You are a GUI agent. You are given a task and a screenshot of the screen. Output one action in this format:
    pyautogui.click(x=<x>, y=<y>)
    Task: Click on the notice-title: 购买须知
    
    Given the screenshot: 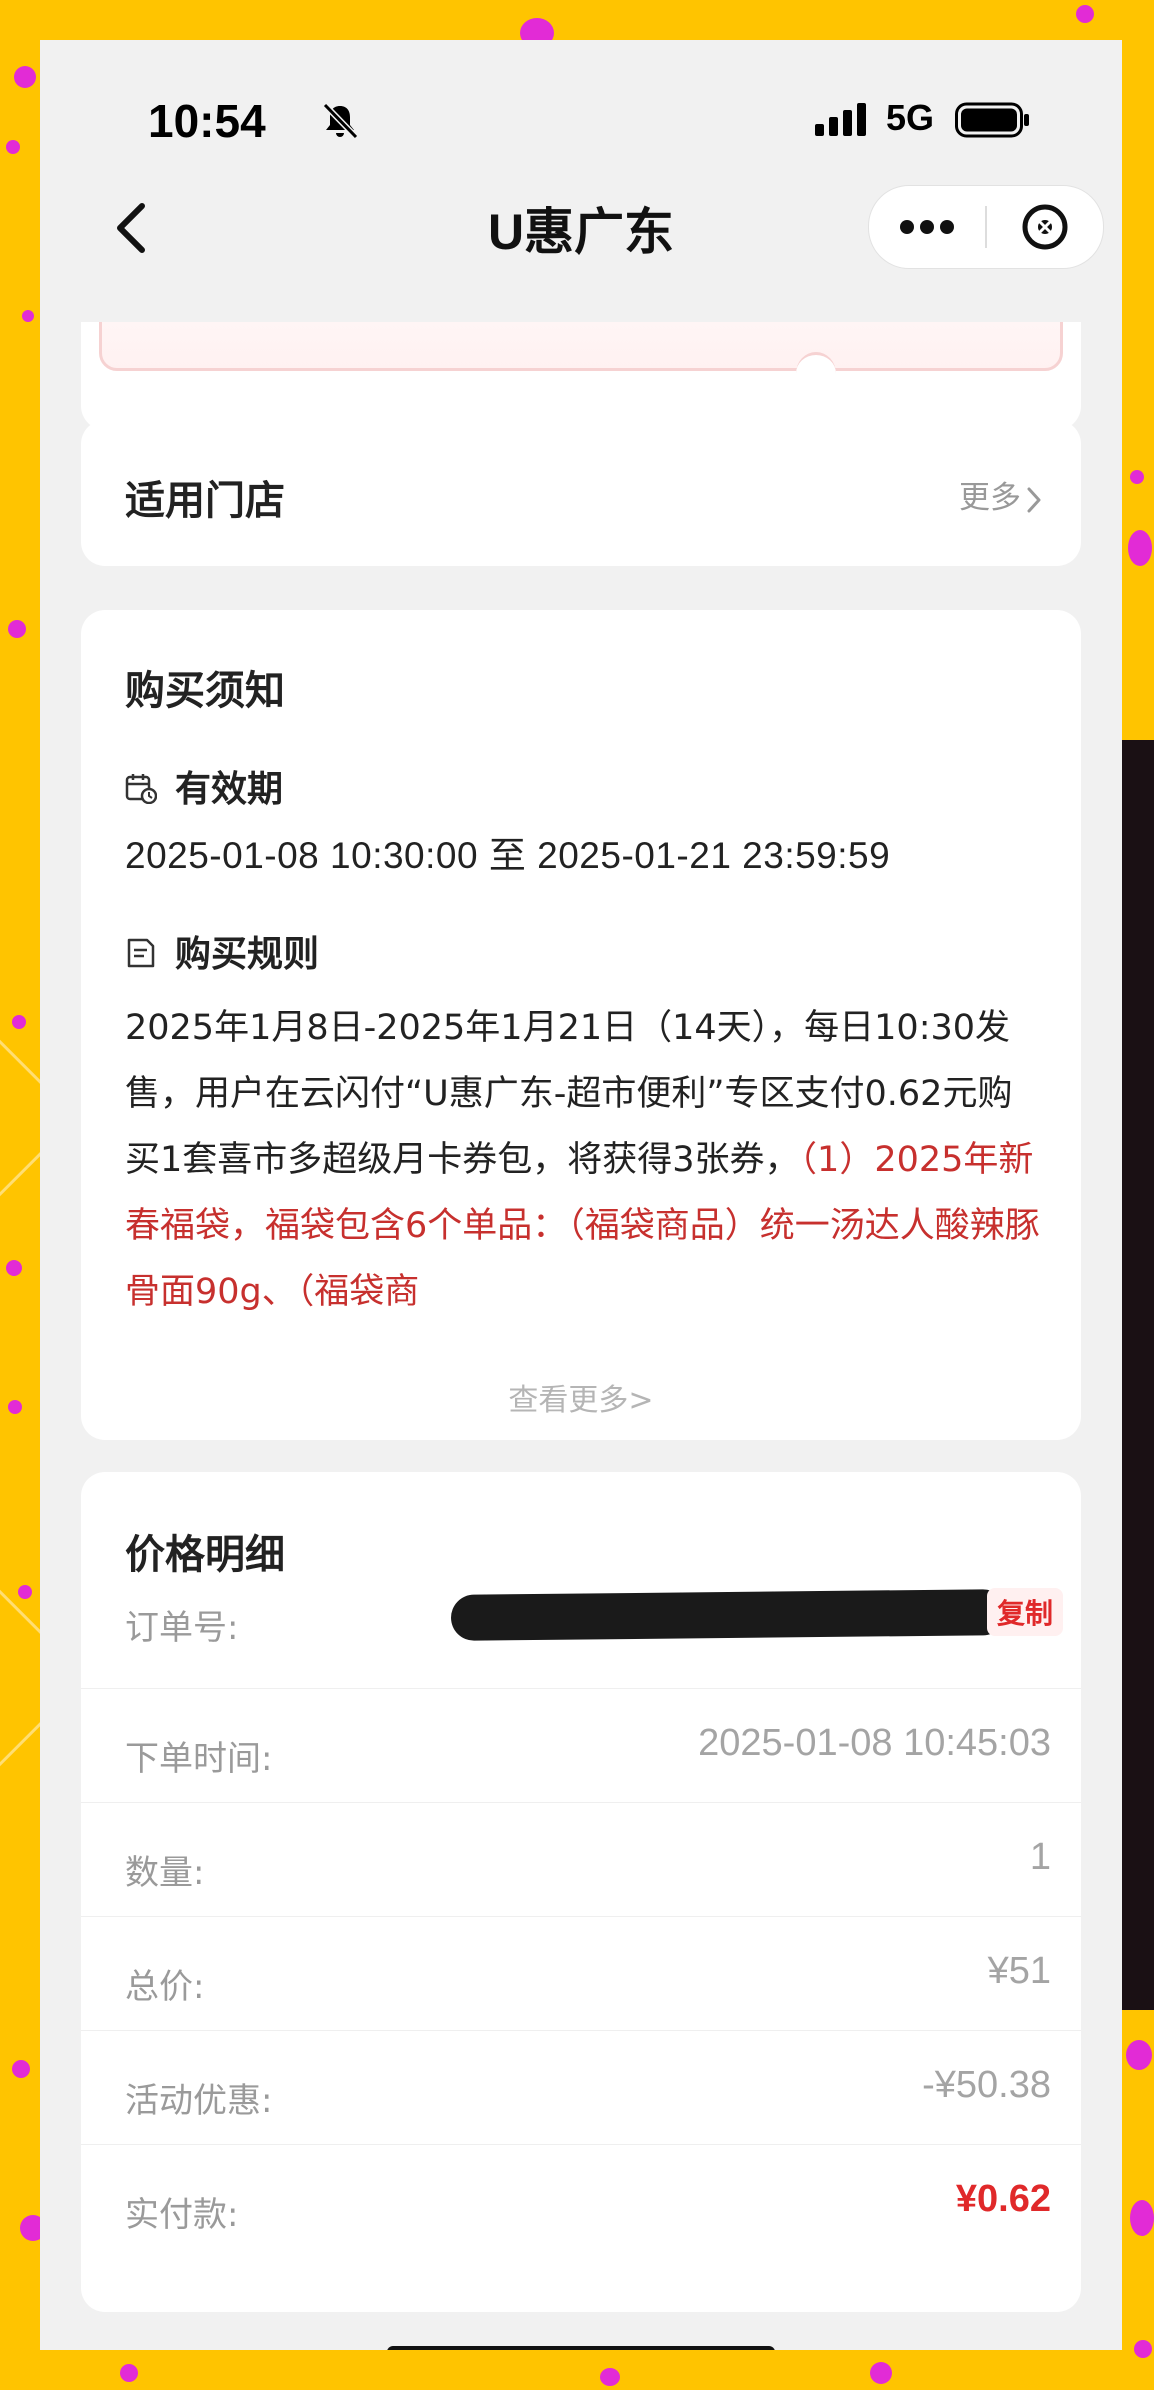 What is the action you would take?
    pyautogui.click(x=205, y=691)
    